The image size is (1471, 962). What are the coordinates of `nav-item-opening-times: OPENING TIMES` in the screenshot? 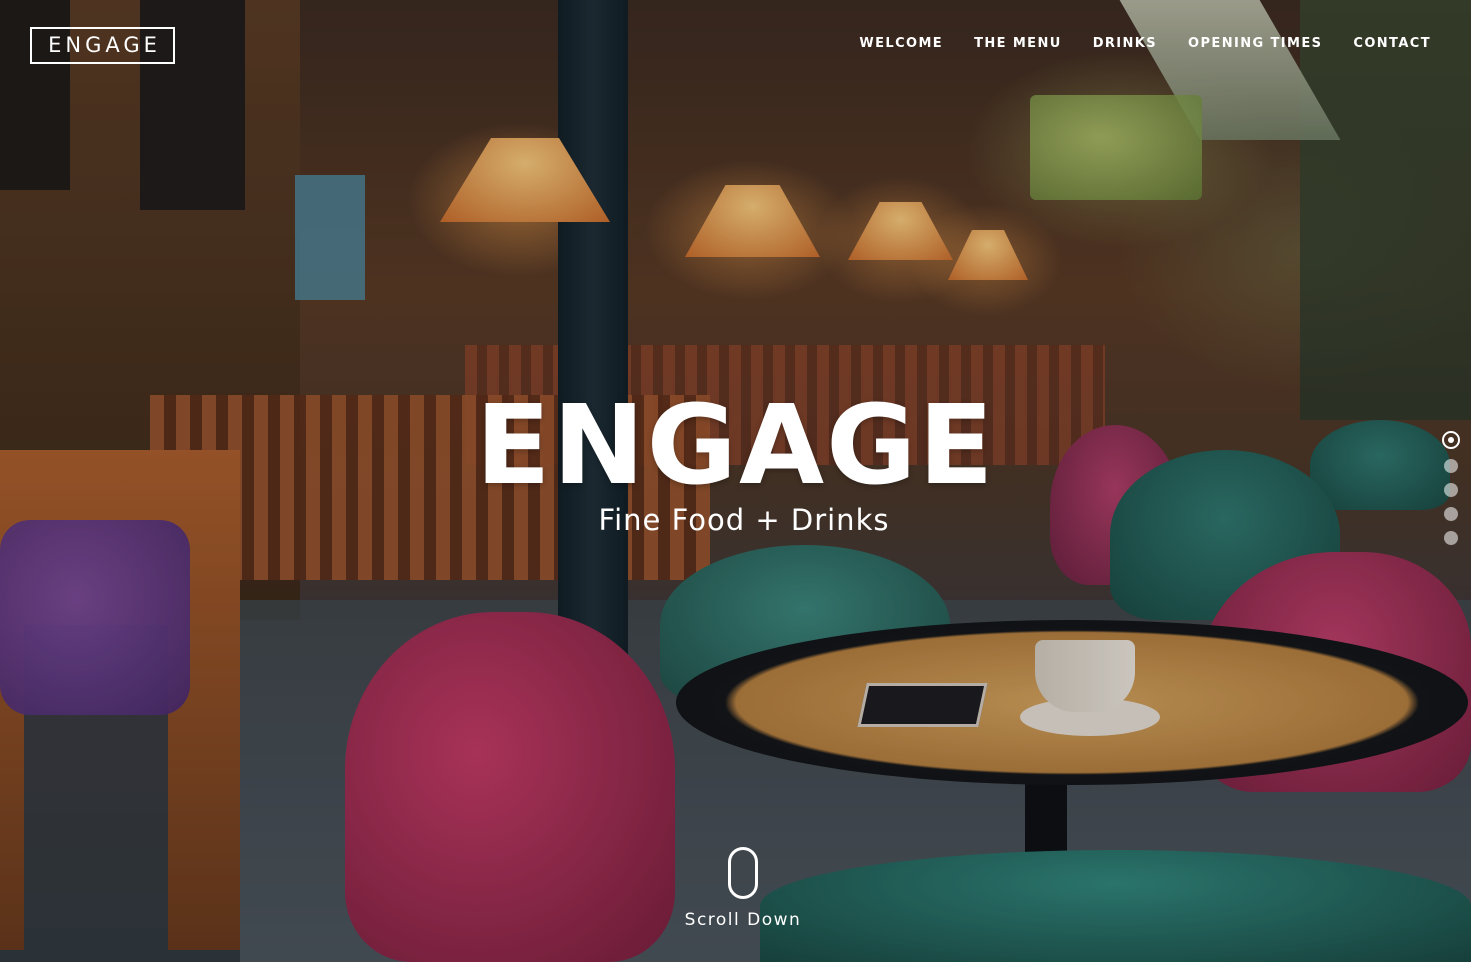 It's located at (1255, 44).